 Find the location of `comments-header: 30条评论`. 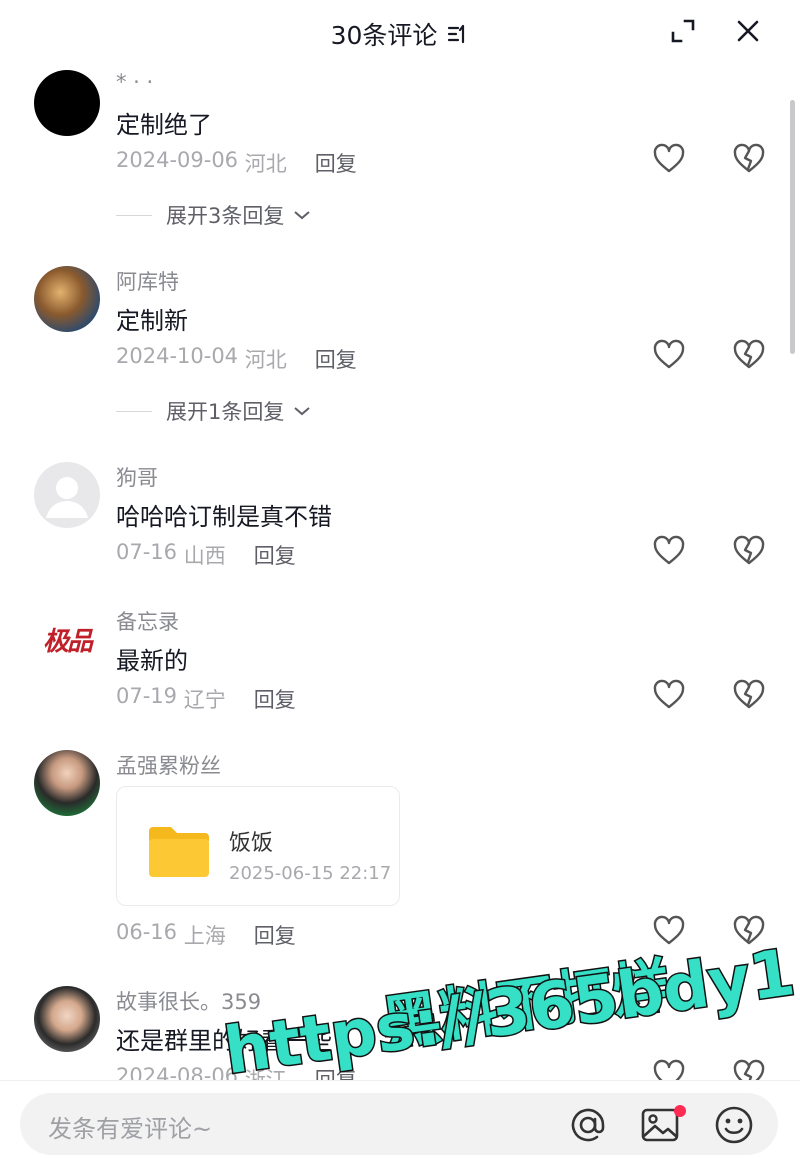

comments-header: 30条评论 is located at coordinates (400, 32).